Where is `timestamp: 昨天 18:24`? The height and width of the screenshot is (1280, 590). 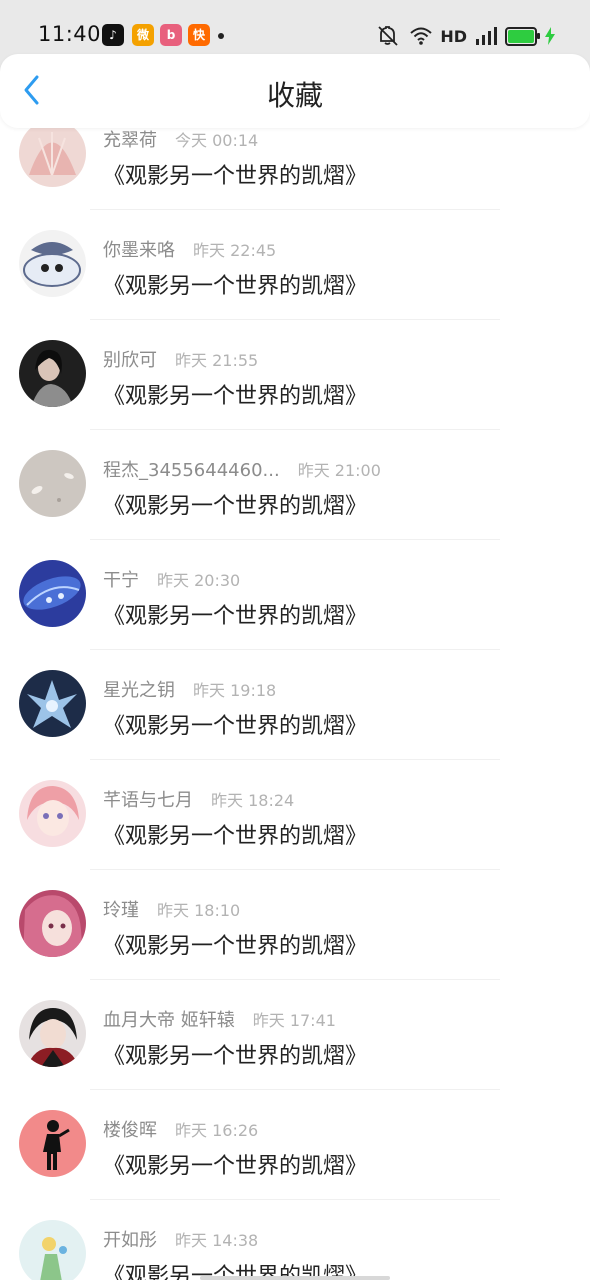 timestamp: 昨天 18:24 is located at coordinates (253, 800).